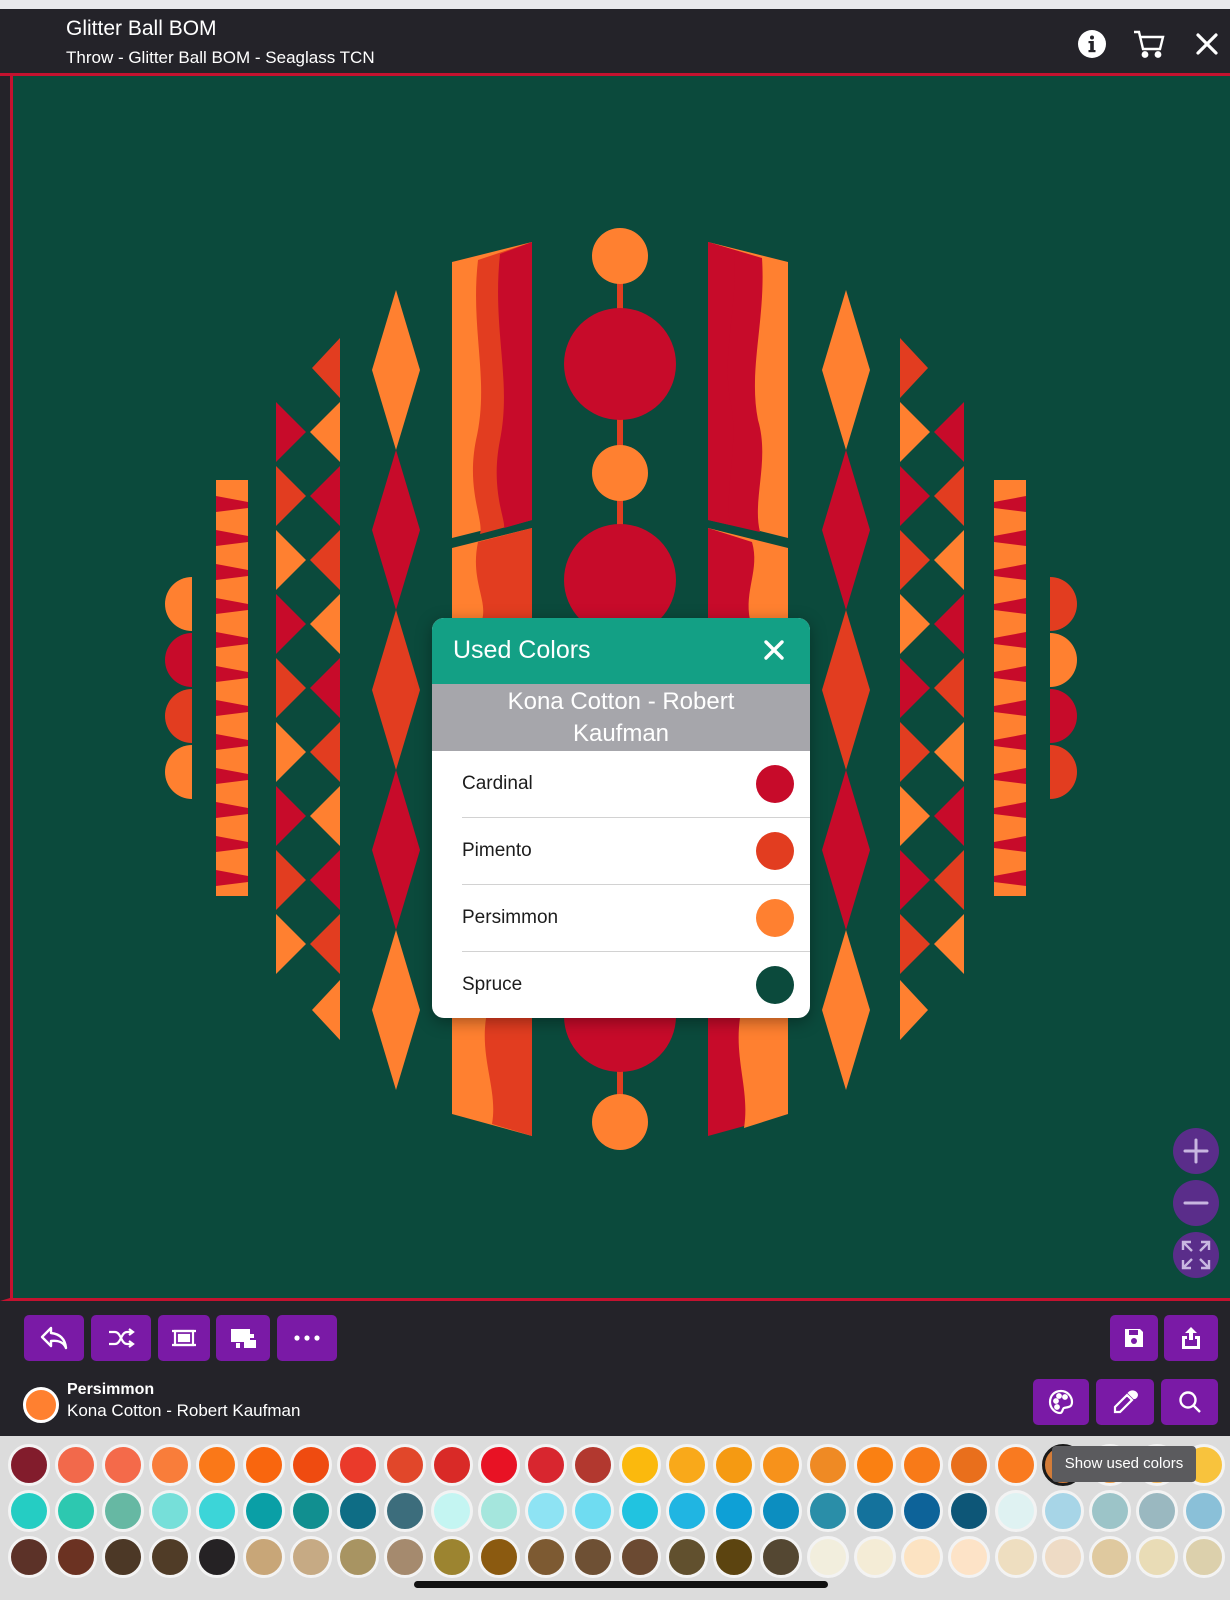 This screenshot has height=1600, width=1230. What do you see at coordinates (1125, 1402) in the screenshot?
I see `eyedropper-button` at bounding box center [1125, 1402].